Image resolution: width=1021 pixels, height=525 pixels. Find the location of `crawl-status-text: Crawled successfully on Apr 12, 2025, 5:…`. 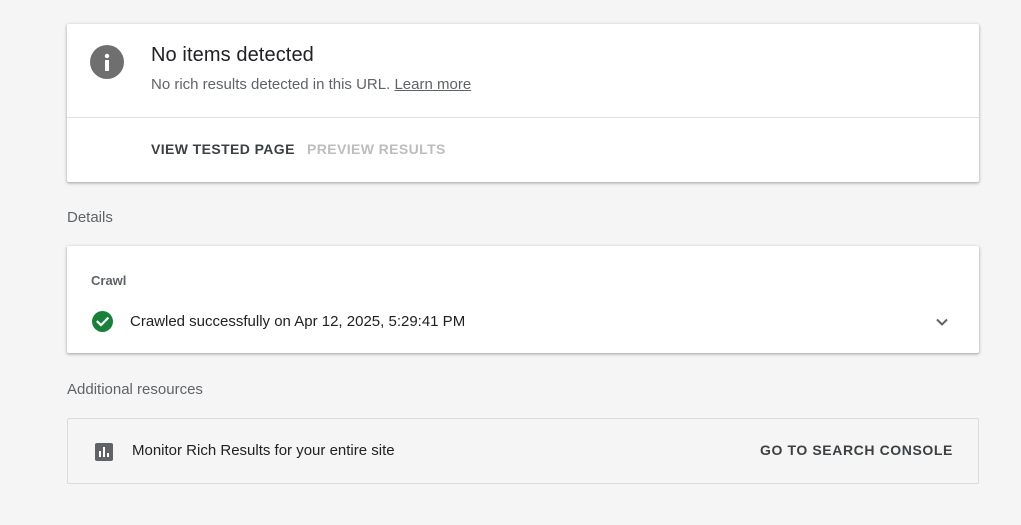

crawl-status-text: Crawled successfully on Apr 12, 2025, 5:… is located at coordinates (298, 321).